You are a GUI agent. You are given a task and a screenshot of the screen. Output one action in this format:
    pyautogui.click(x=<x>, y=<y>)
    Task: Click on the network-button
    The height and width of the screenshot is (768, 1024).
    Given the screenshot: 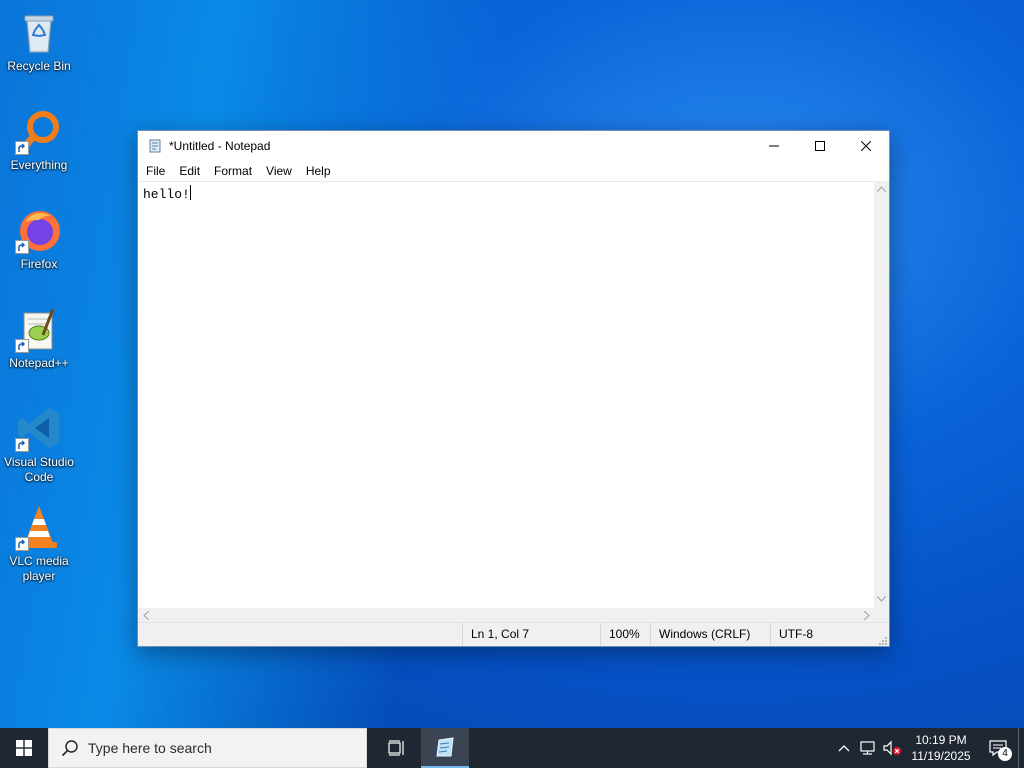 What is the action you would take?
    pyautogui.click(x=868, y=748)
    